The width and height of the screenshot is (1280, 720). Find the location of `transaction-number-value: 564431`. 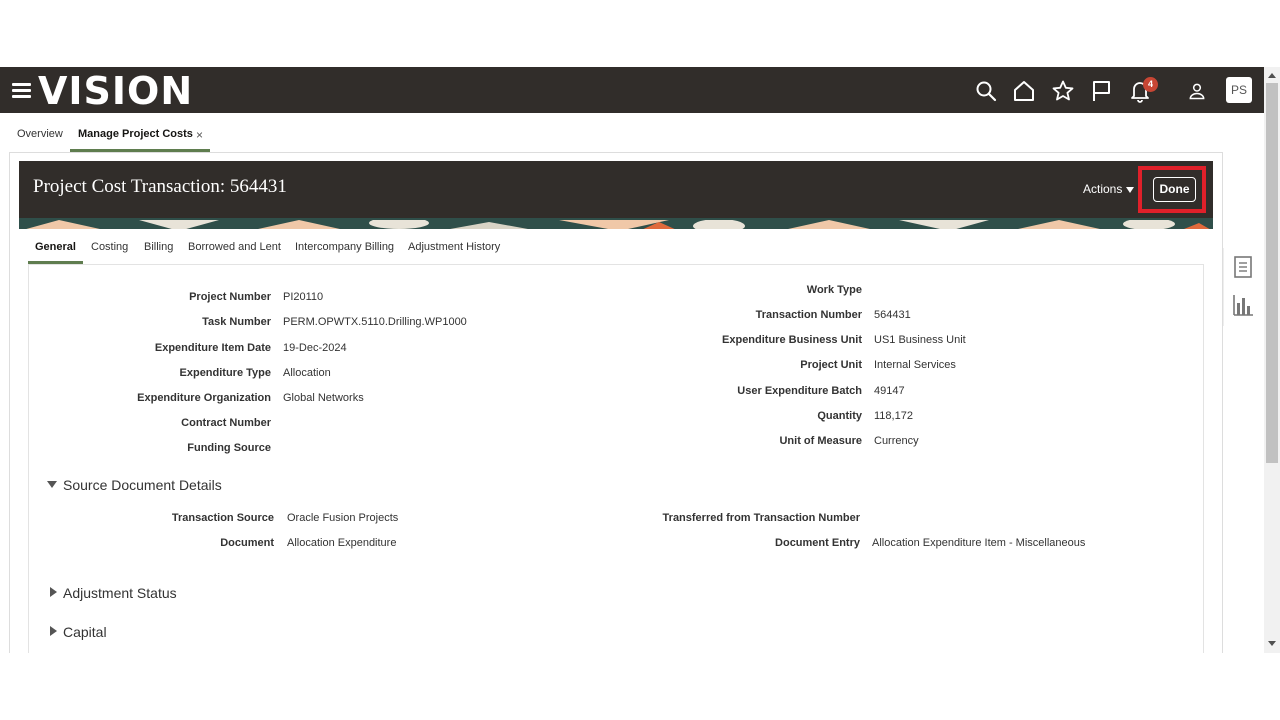

transaction-number-value: 564431 is located at coordinates (892, 315).